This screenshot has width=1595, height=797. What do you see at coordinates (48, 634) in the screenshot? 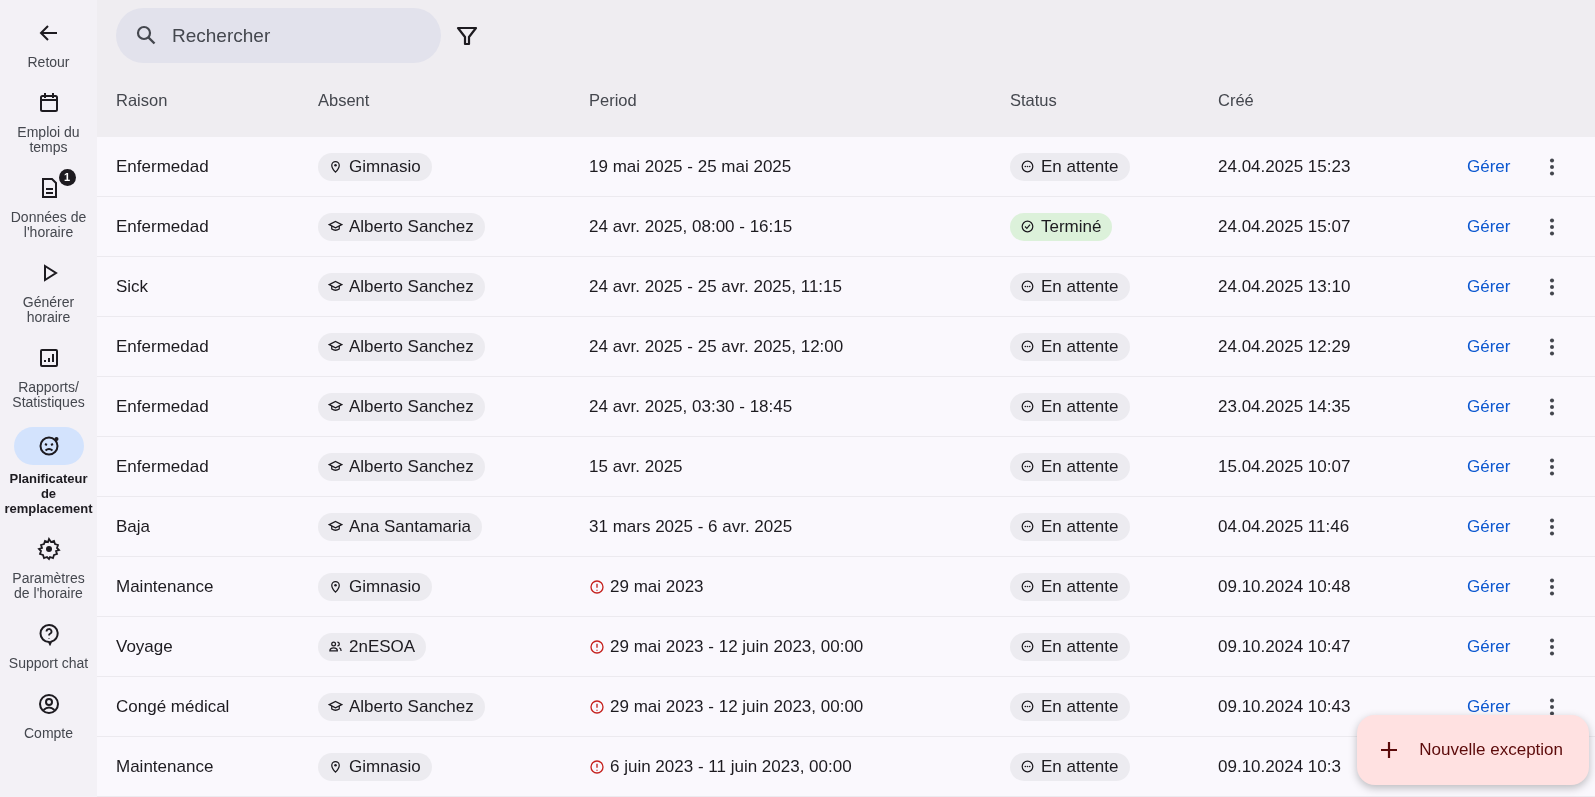
I see `help-icon` at bounding box center [48, 634].